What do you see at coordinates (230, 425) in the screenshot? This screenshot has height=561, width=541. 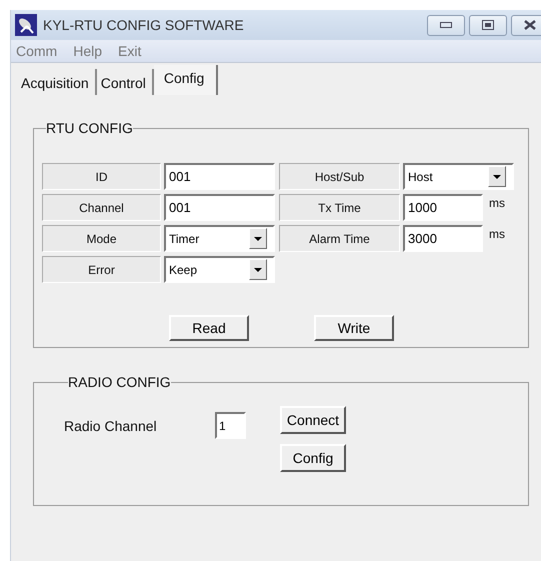 I see `channel-field: 1` at bounding box center [230, 425].